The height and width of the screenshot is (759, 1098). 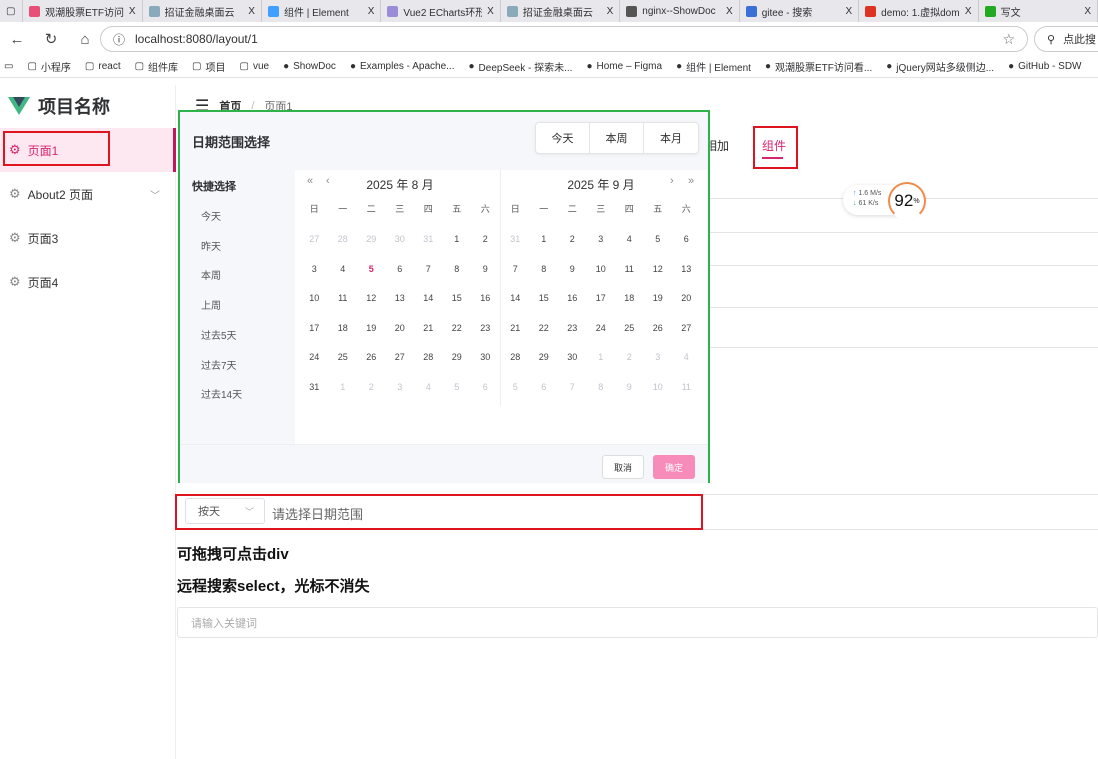 What do you see at coordinates (211, 215) in the screenshot?
I see `quick-select-item: 今天` at bounding box center [211, 215].